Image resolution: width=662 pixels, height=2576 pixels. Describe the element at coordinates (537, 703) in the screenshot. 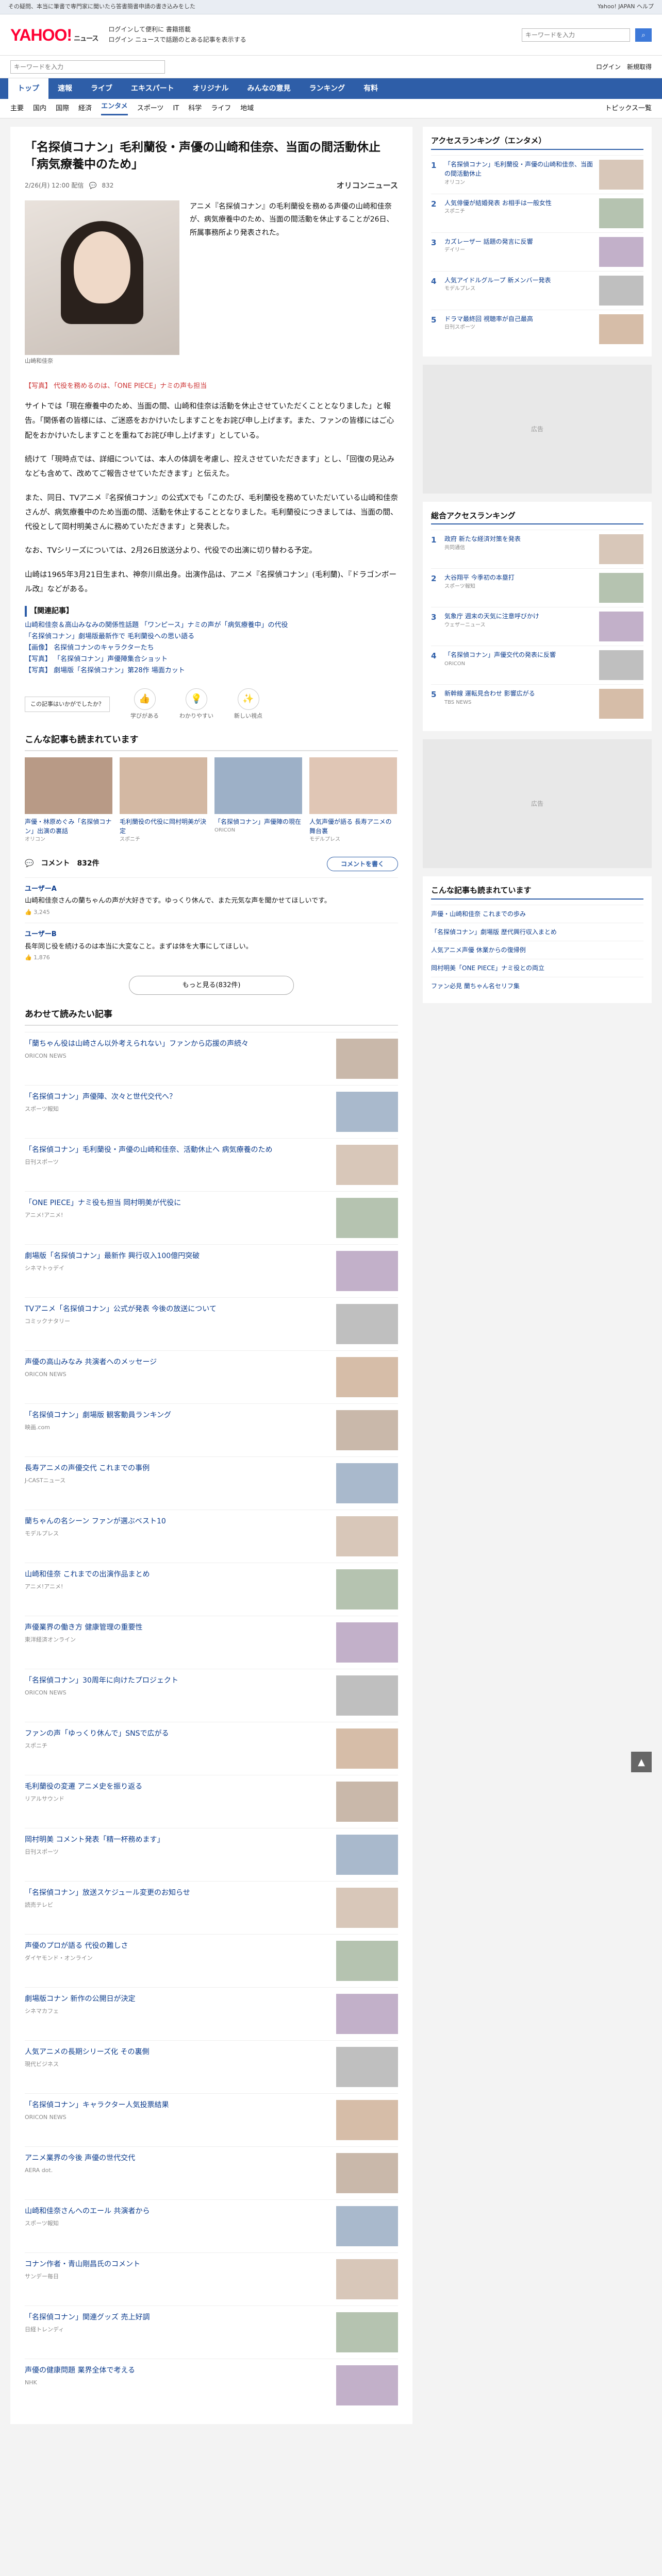

I see `ranking-item: 5 新幹線 運転見合わせ 影響広がる TBS NEWS` at that location.